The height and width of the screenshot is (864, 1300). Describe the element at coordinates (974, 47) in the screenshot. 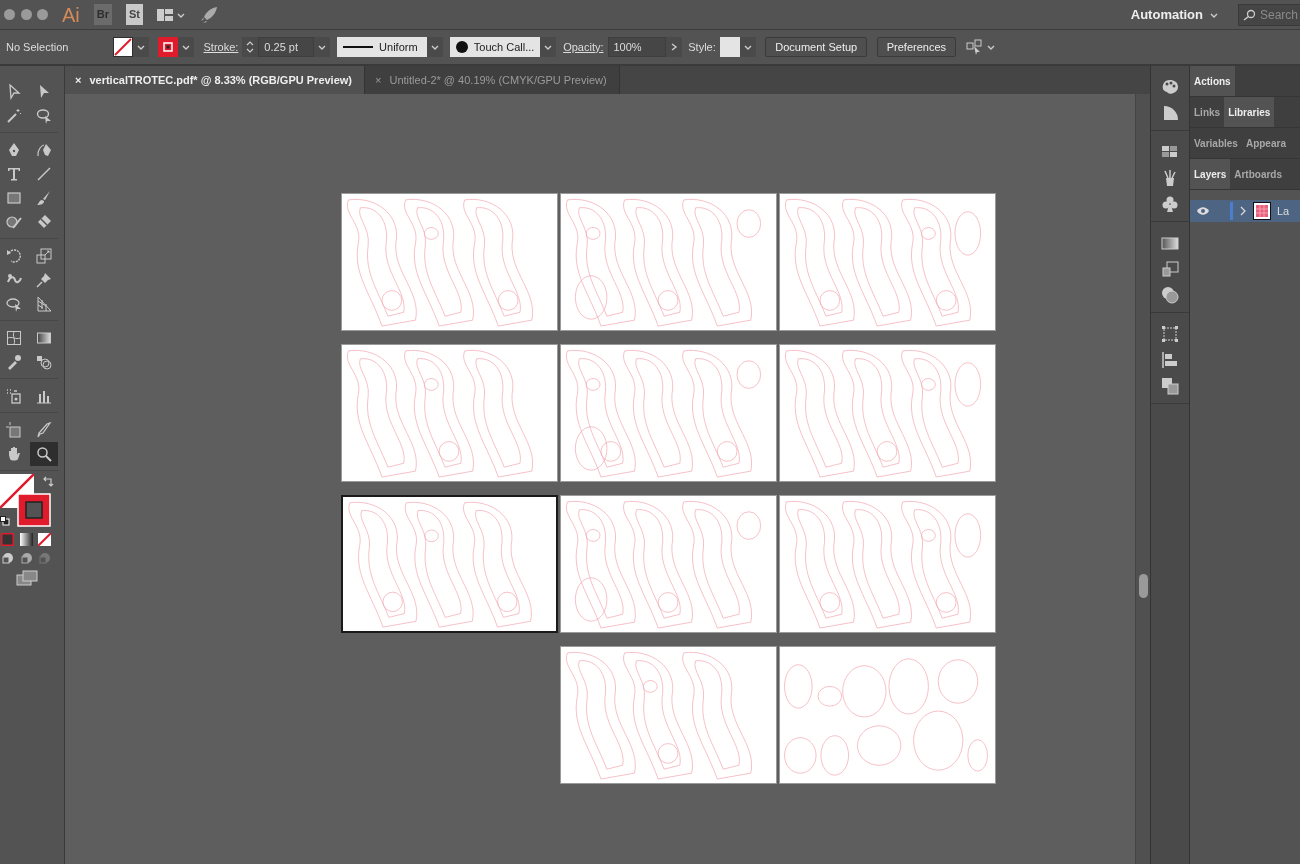

I see `select-similar-icon` at that location.